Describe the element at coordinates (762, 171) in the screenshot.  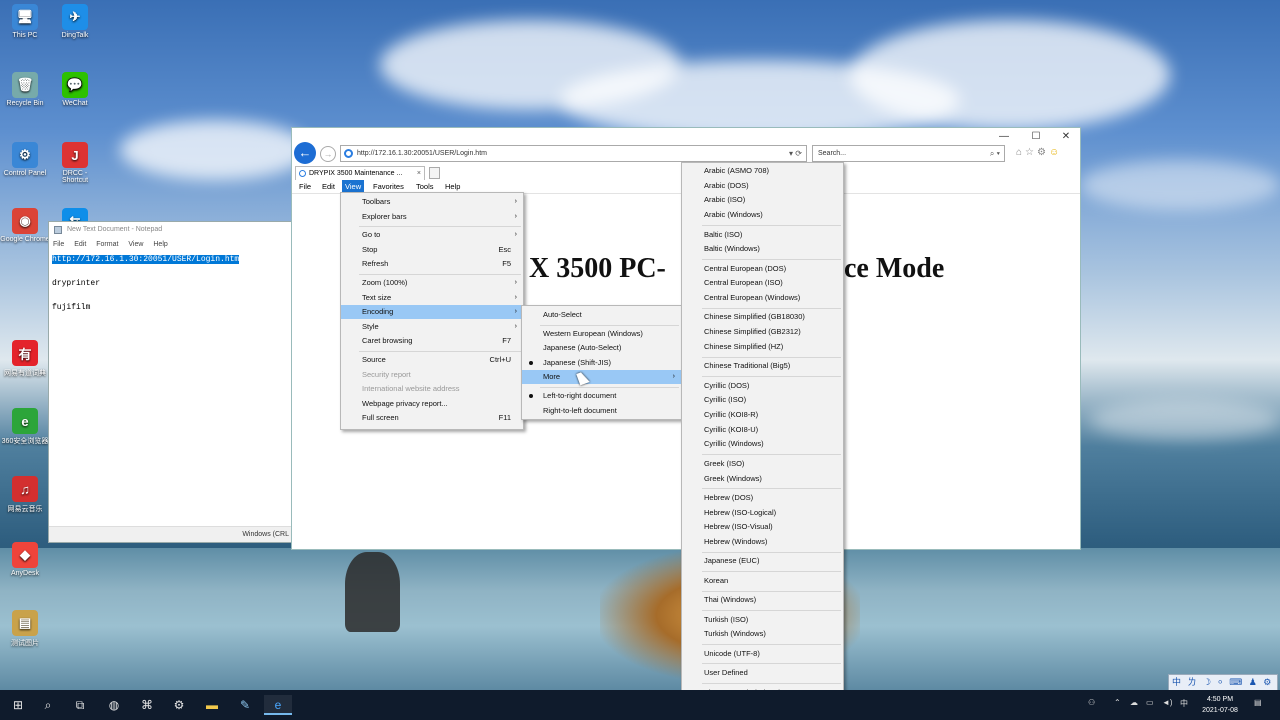
I see `encoding-option: Arabic (ASMO 708)` at that location.